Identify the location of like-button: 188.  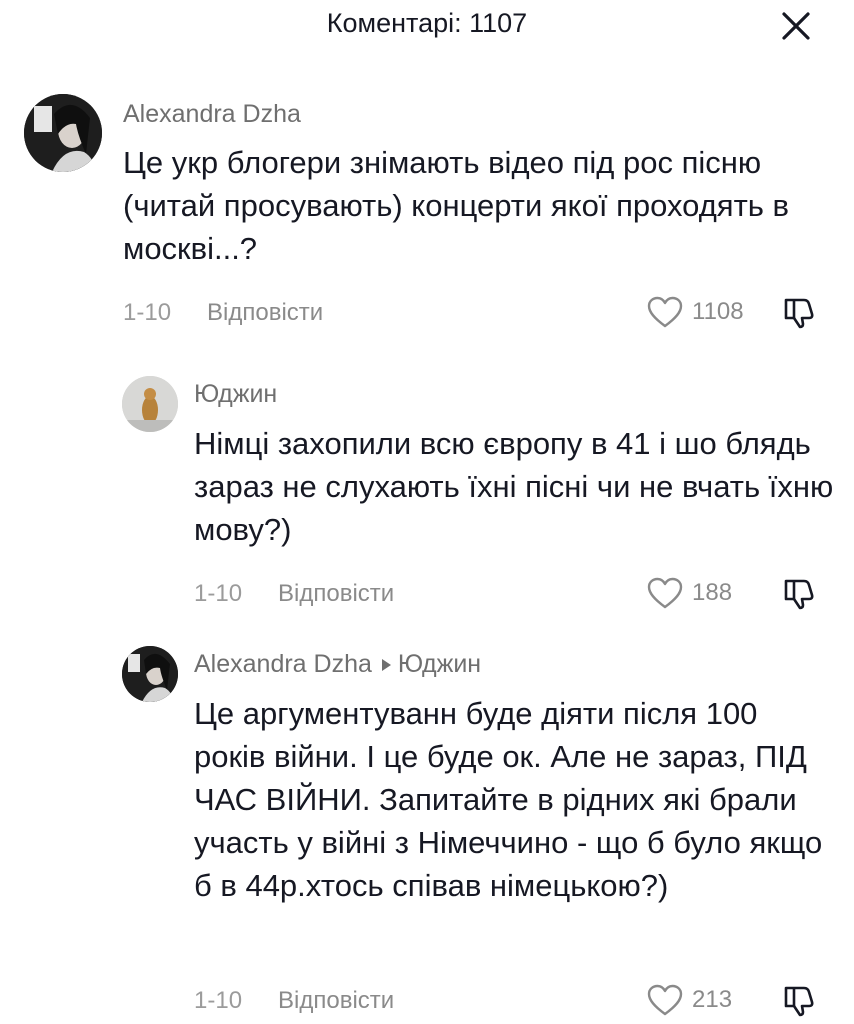
(689, 593).